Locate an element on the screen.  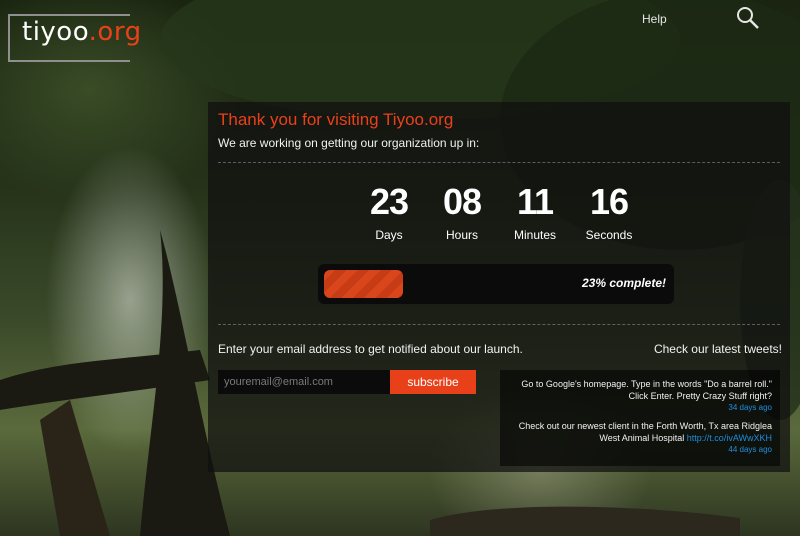
subscribe-button: subscribe is located at coordinates (433, 382).